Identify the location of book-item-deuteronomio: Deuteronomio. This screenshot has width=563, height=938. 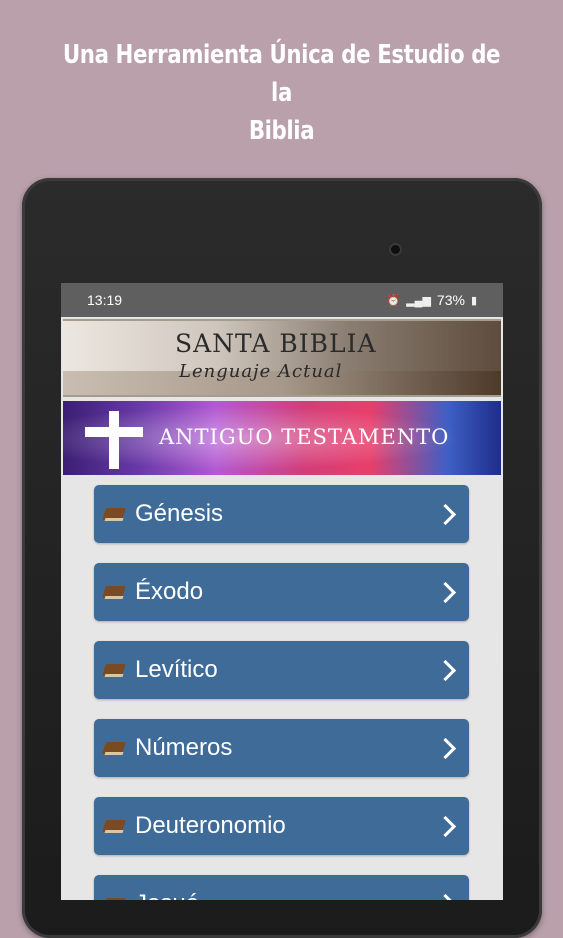
(281, 826).